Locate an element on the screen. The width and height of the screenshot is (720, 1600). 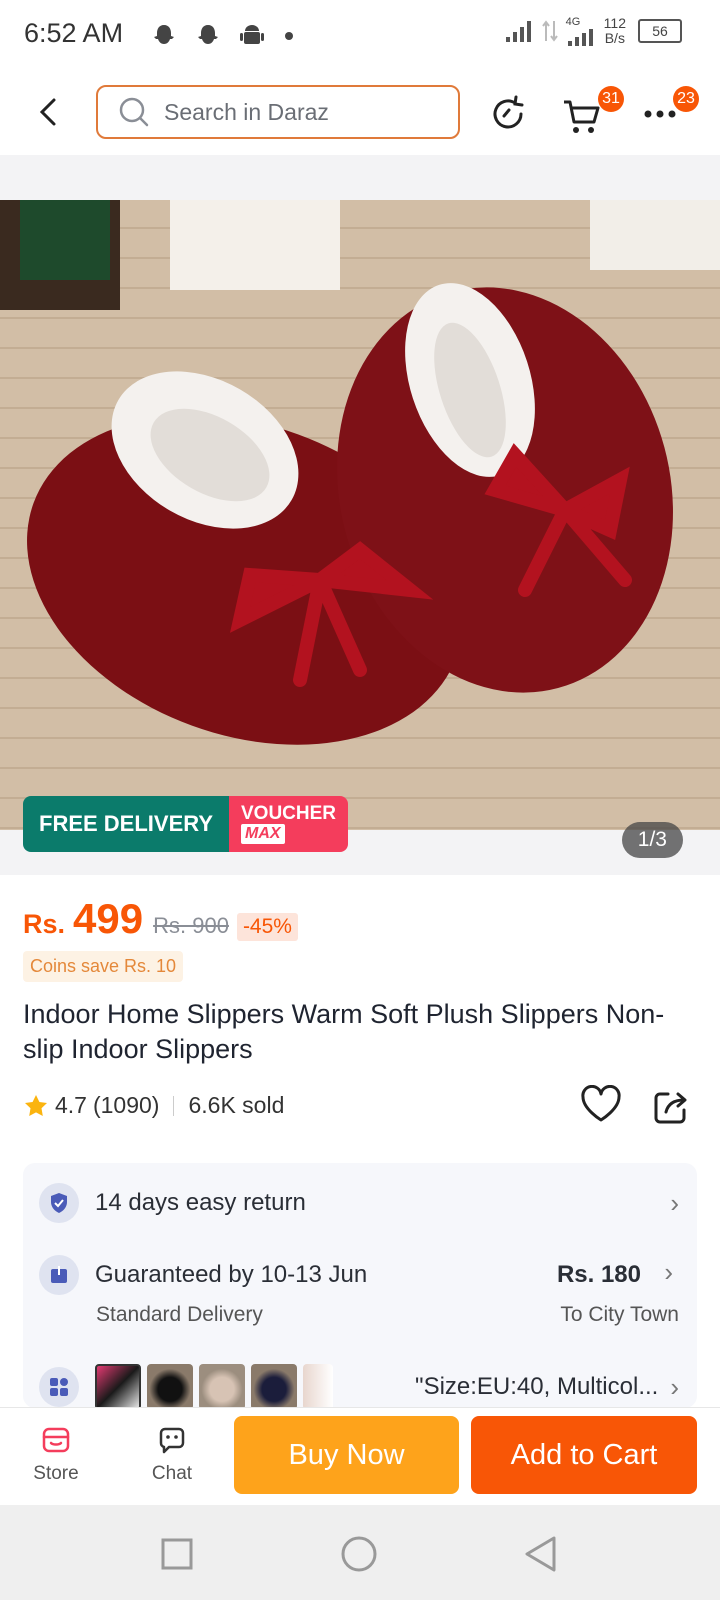
square-icon is located at coordinates (177, 1554).